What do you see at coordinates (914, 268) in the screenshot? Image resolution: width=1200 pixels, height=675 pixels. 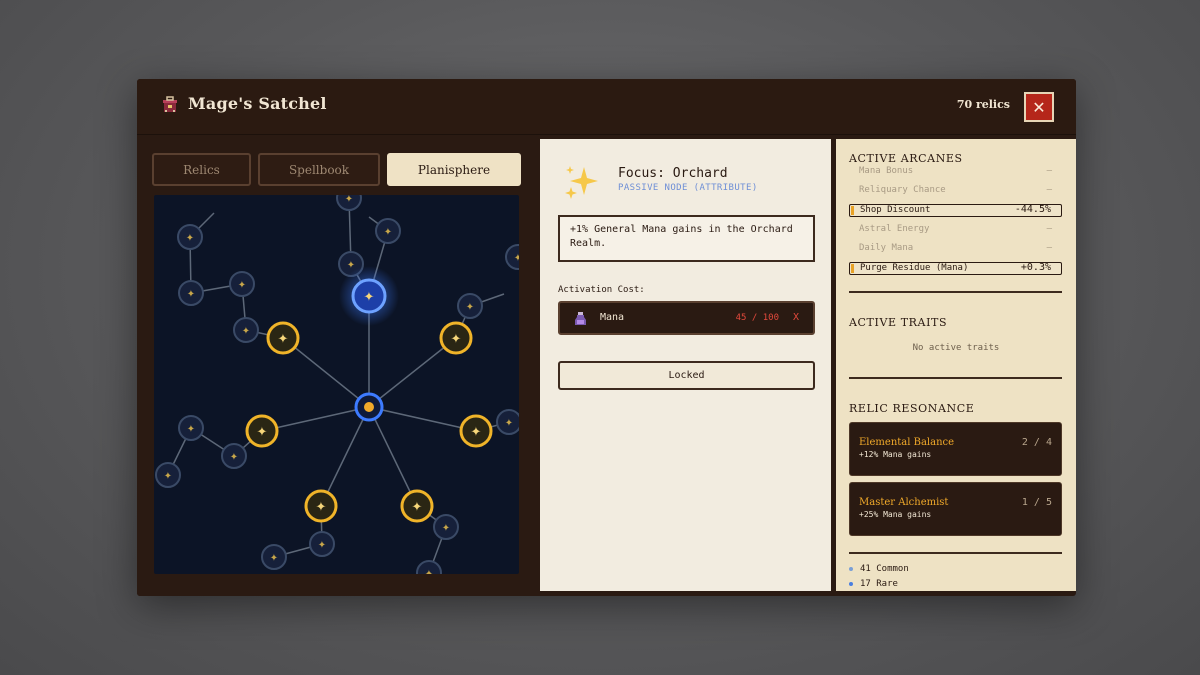 I see `arcane-name: Purge Residue (Mana)` at bounding box center [914, 268].